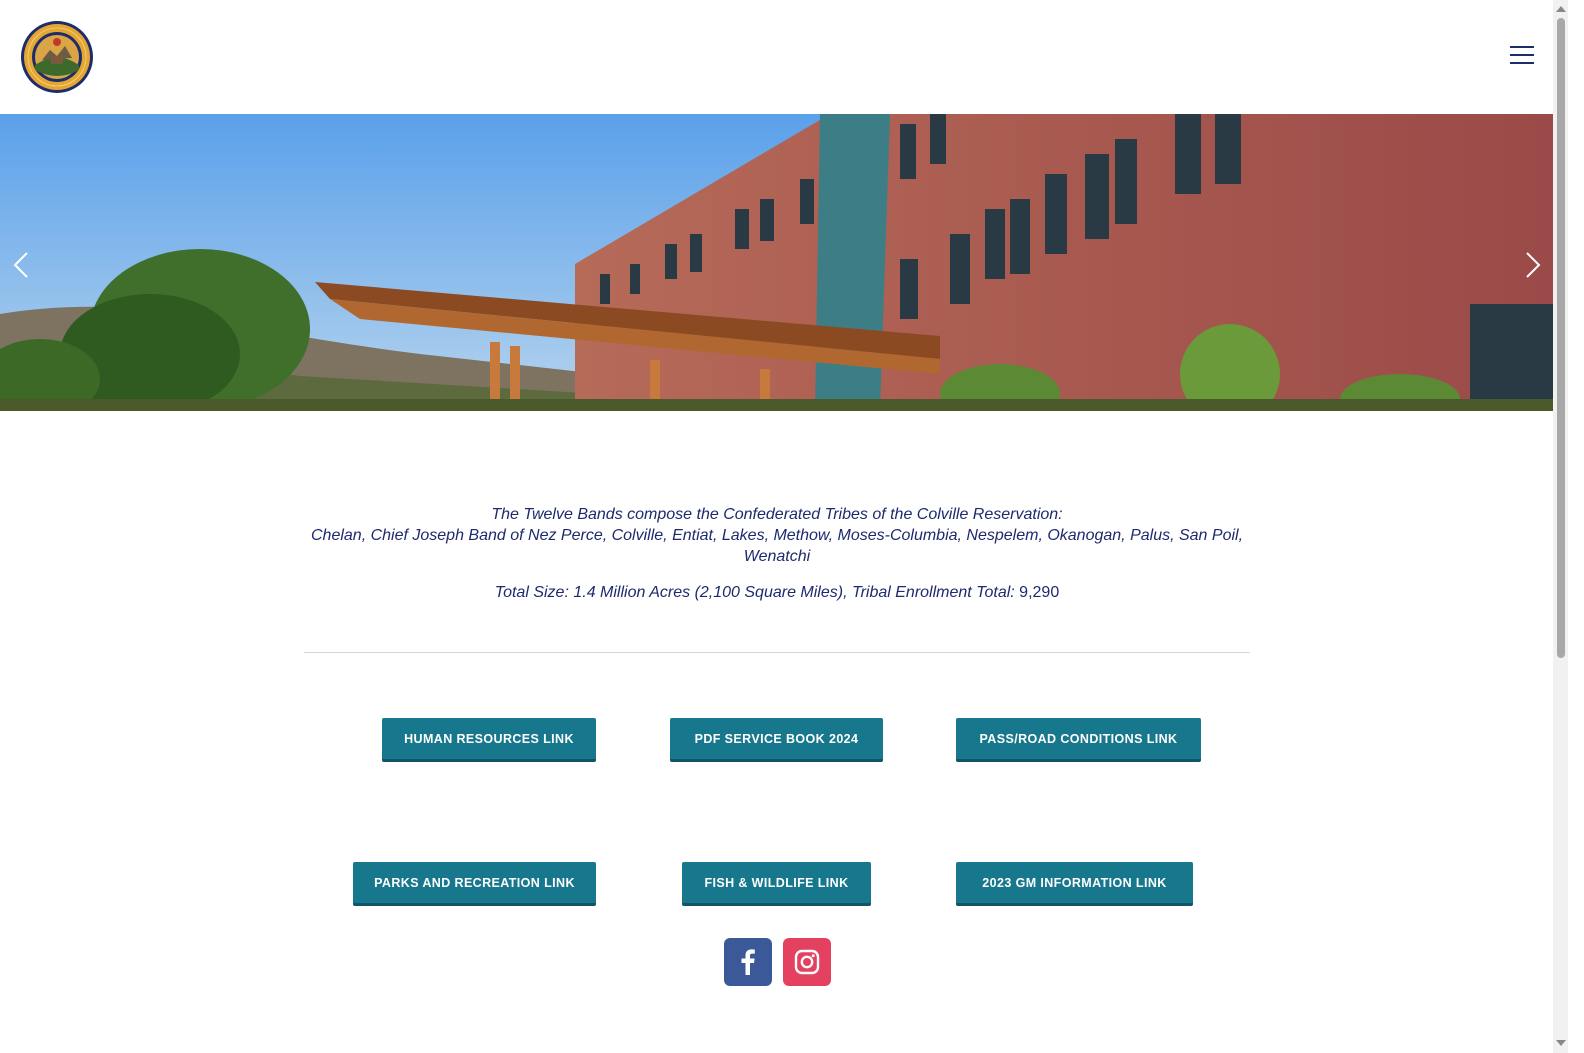 This screenshot has width=1584, height=1053. I want to click on section-divider, so click(777, 652).